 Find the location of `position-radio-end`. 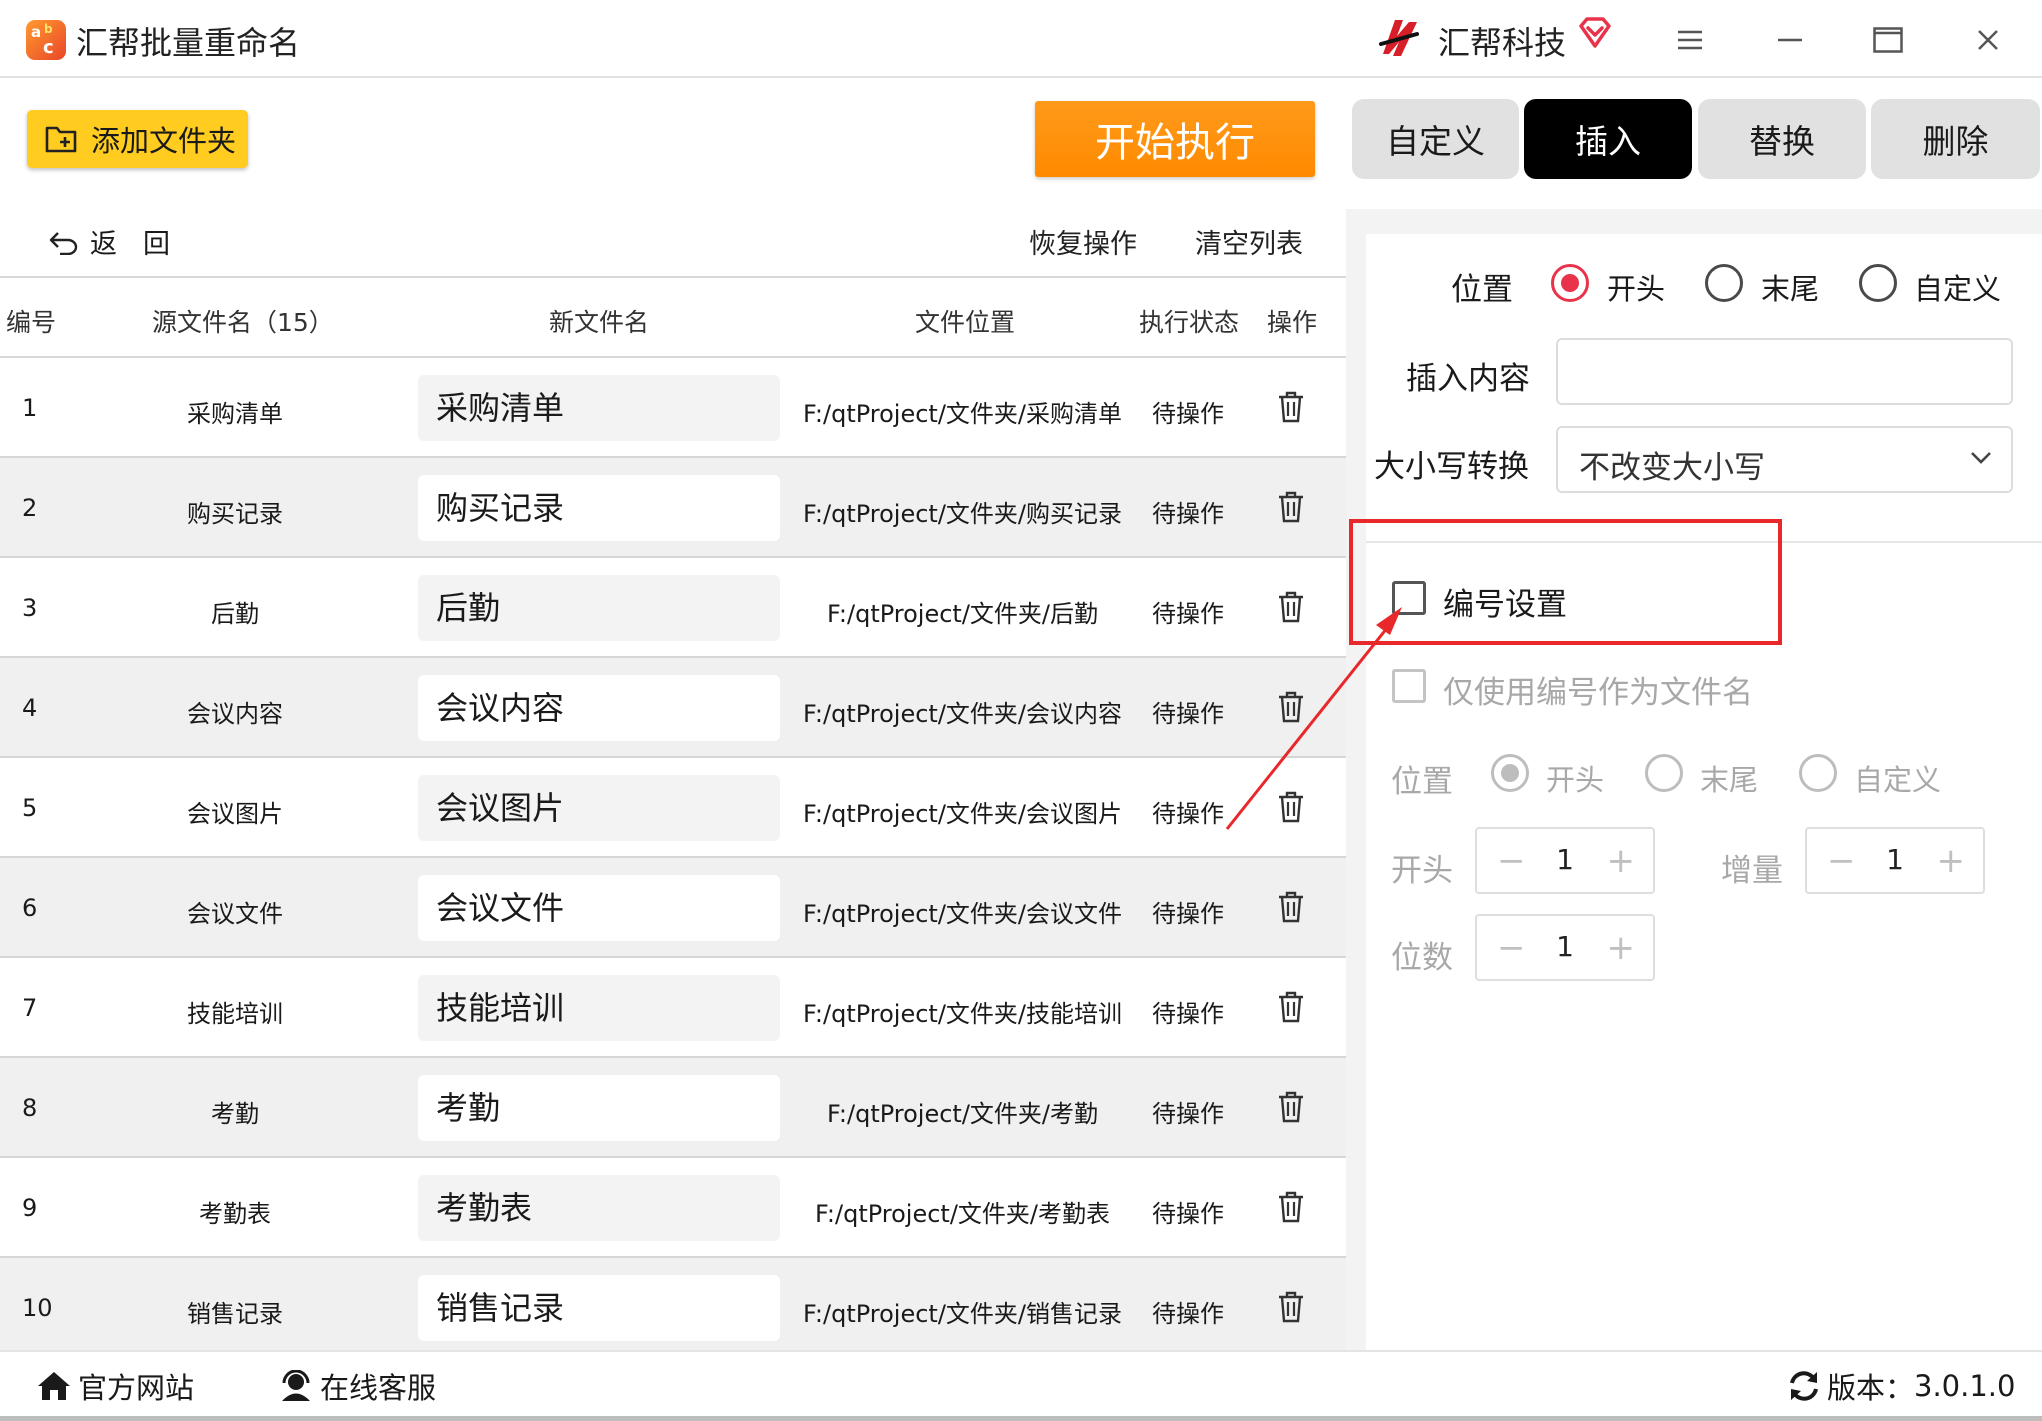

position-radio-end is located at coordinates (1724, 283).